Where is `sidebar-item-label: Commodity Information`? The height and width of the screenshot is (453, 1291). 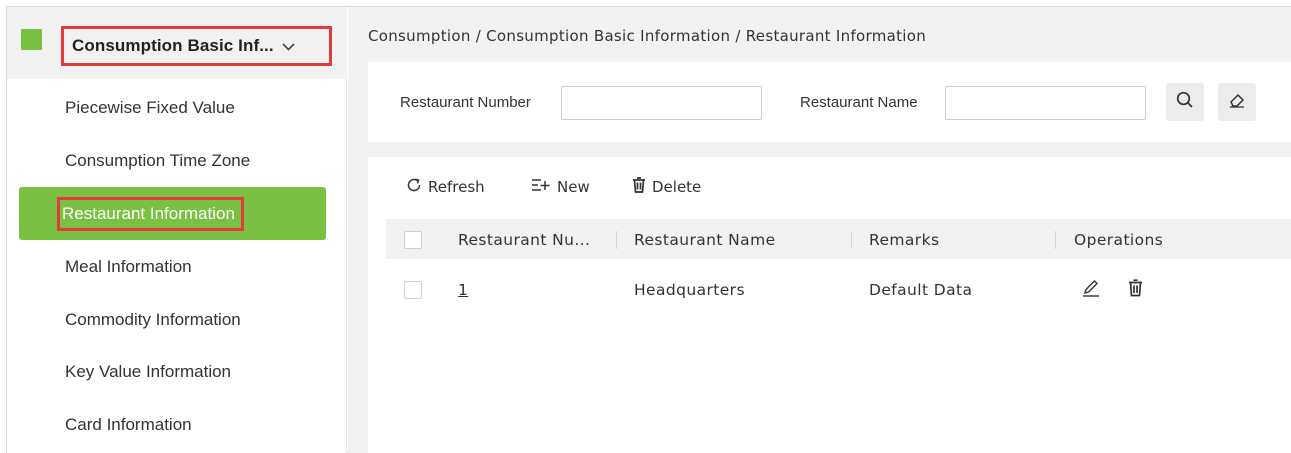 sidebar-item-label: Commodity Information is located at coordinates (153, 319).